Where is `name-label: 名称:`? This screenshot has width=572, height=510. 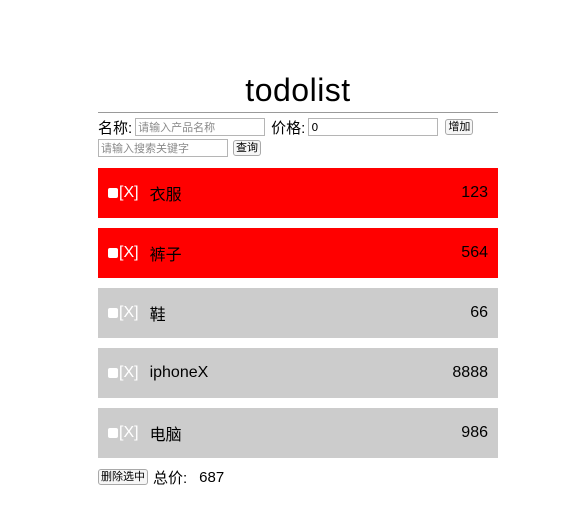
name-label: 名称: is located at coordinates (115, 128).